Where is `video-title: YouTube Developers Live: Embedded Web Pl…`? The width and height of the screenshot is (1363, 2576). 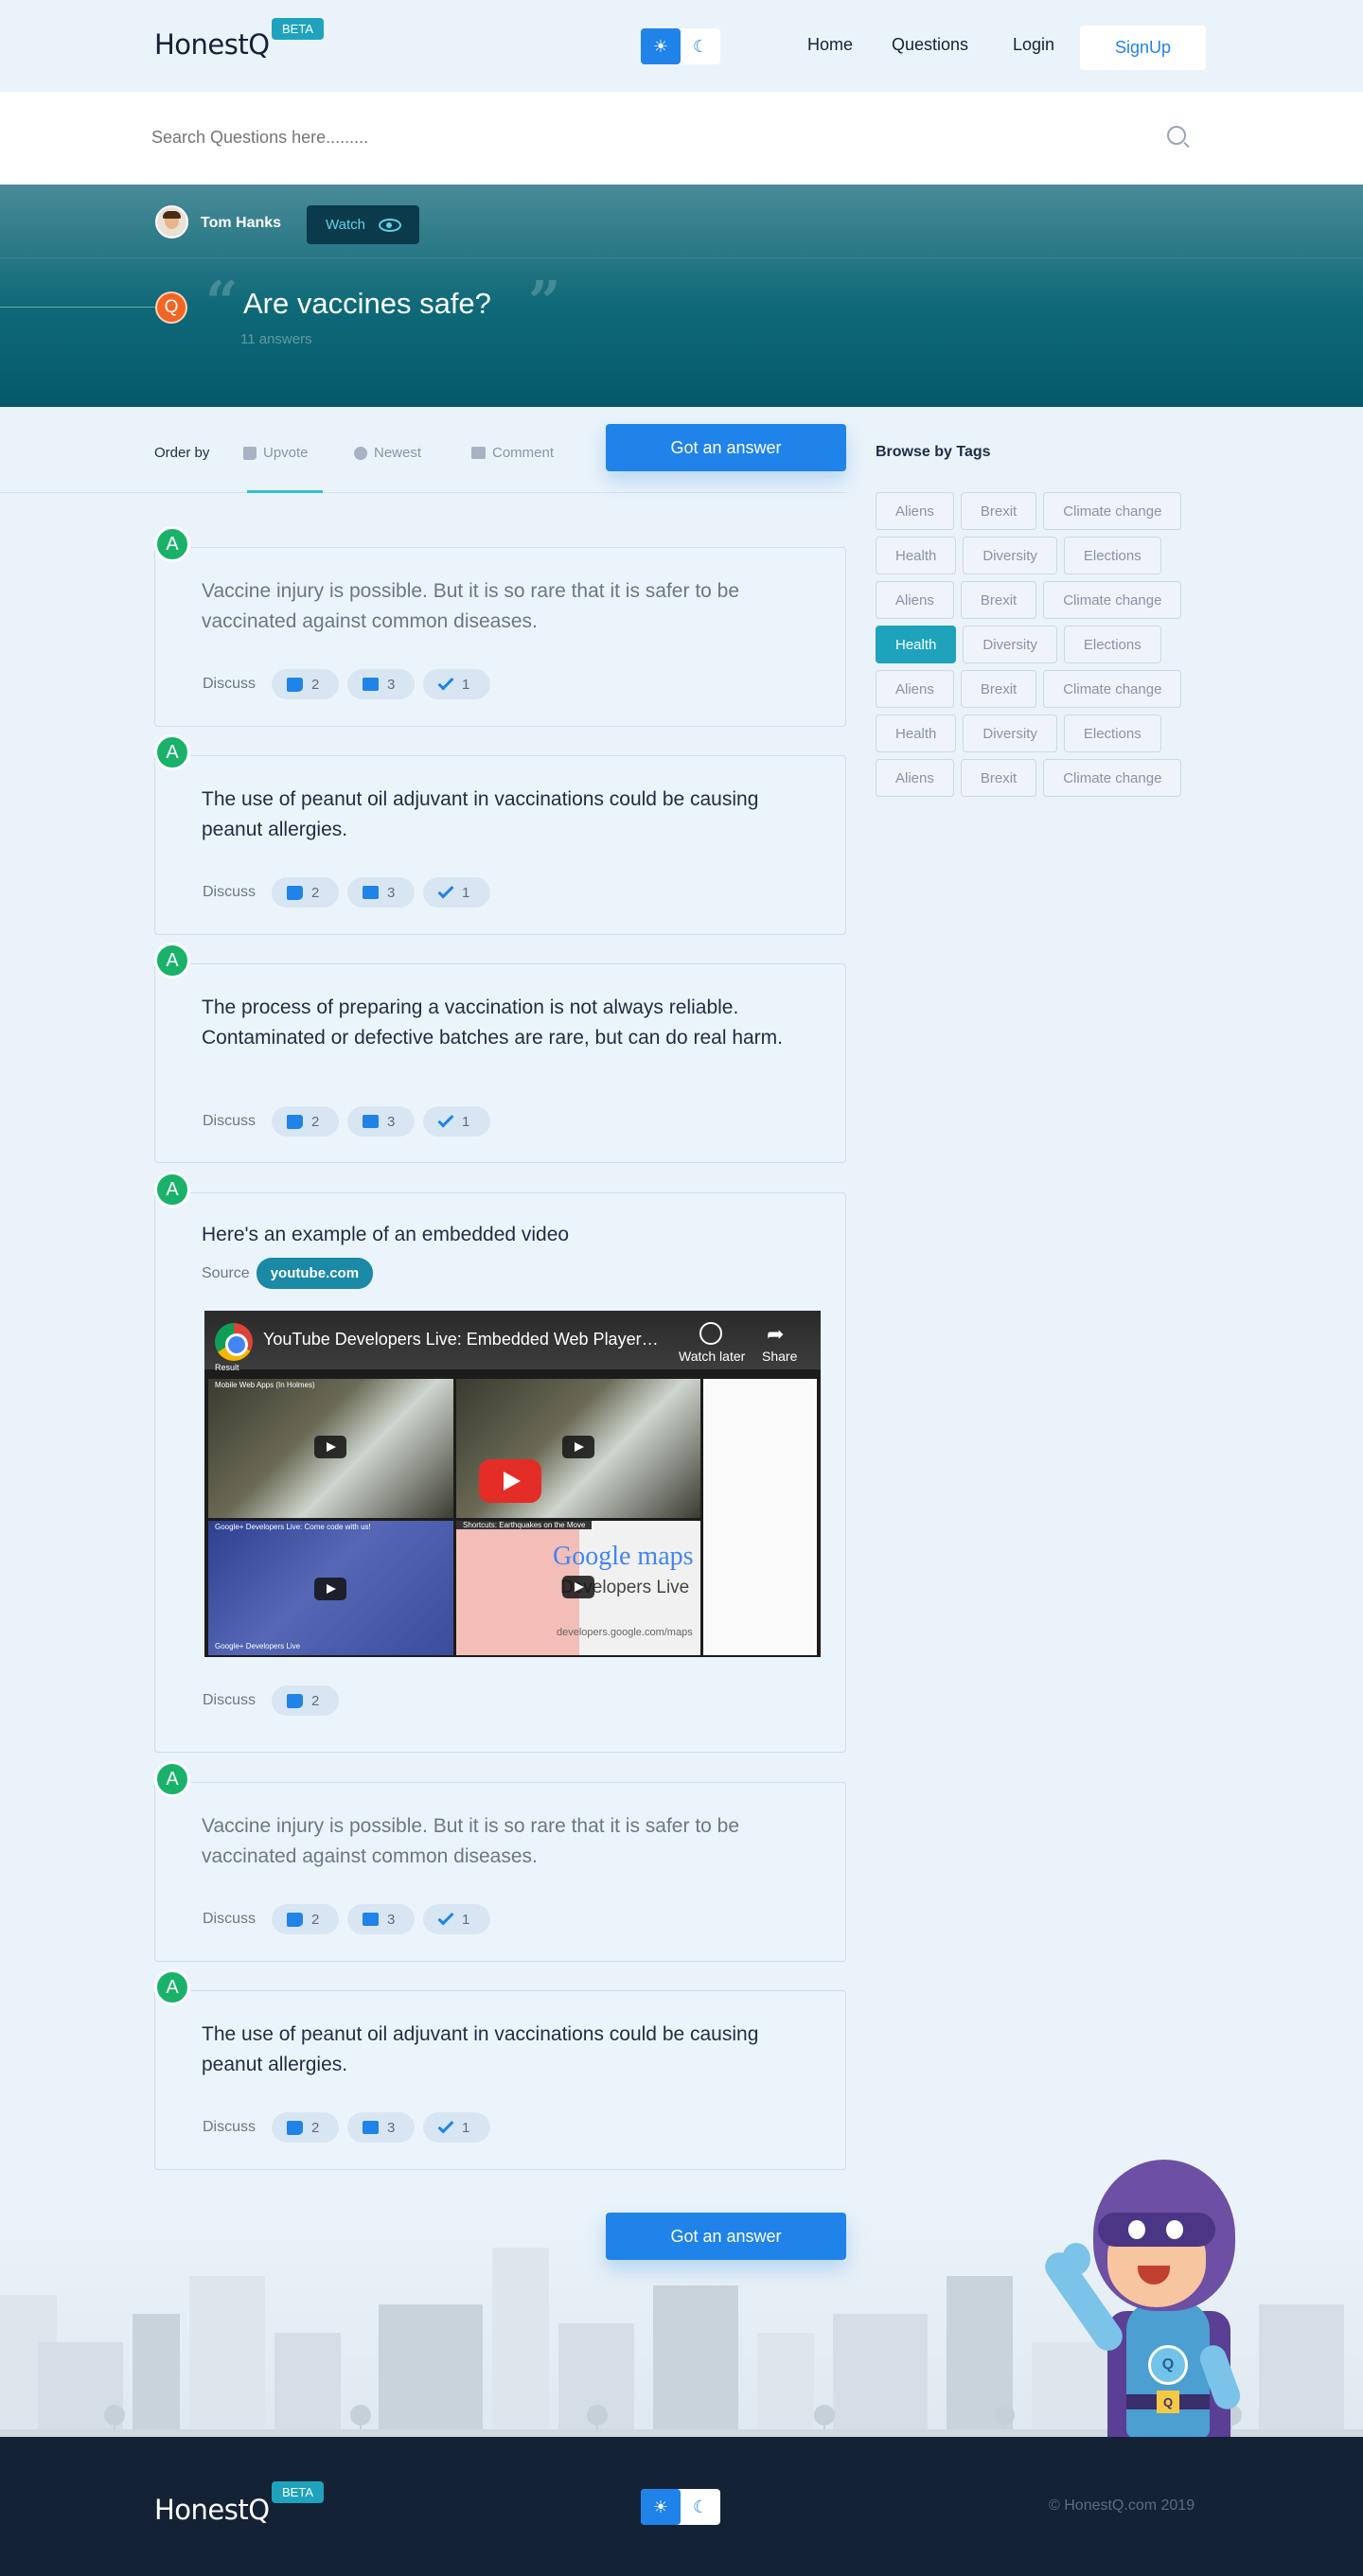
video-title: YouTube Developers Live: Embedded Web Pl… is located at coordinates (462, 1340).